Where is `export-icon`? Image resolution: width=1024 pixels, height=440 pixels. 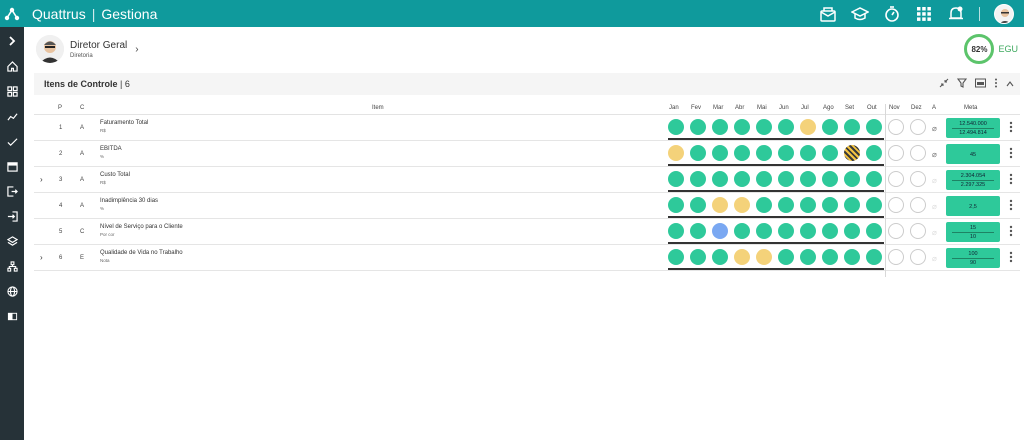 export-icon is located at coordinates (12, 191).